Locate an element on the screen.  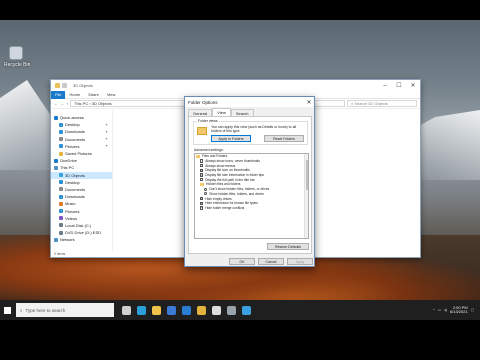
sidebar-item-local-disk-c: Local Disk (C:) is located at coordinates (81, 225).